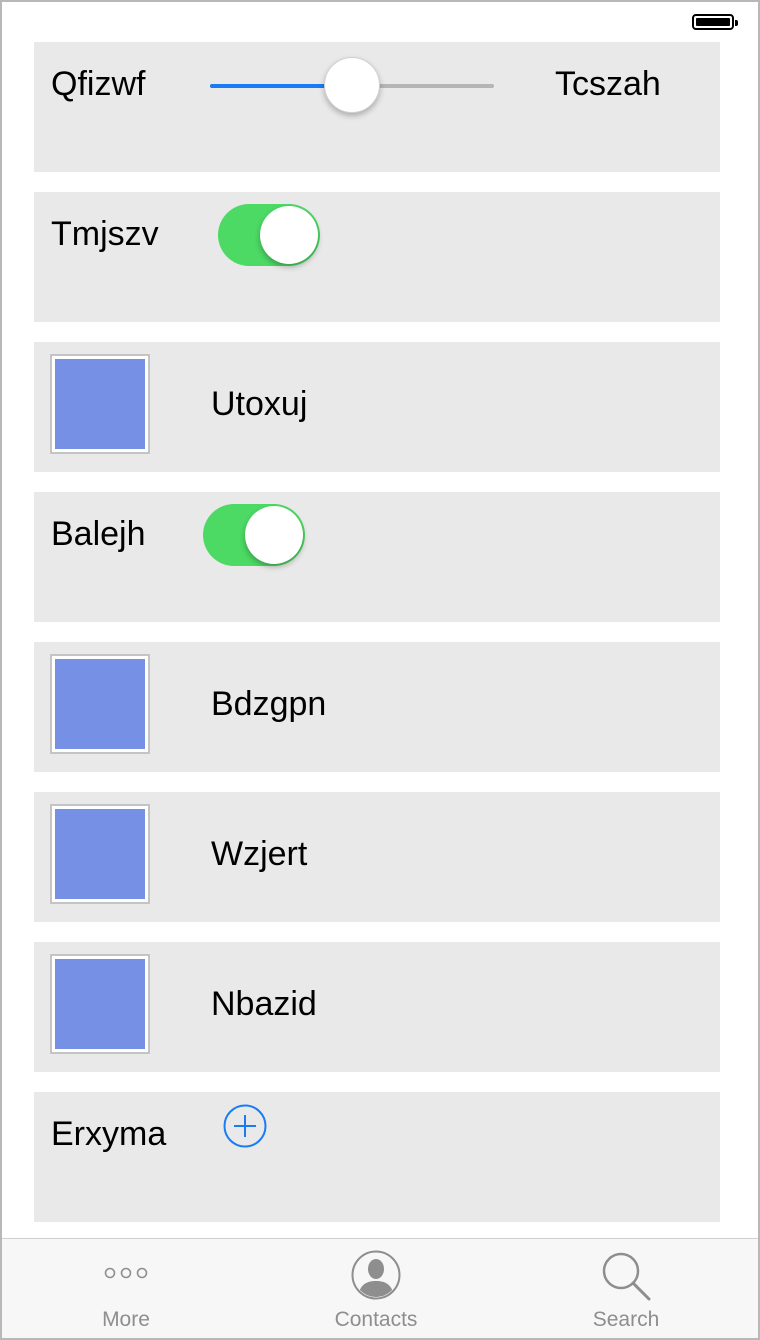  What do you see at coordinates (376, 1277) in the screenshot?
I see `contacts-icon` at bounding box center [376, 1277].